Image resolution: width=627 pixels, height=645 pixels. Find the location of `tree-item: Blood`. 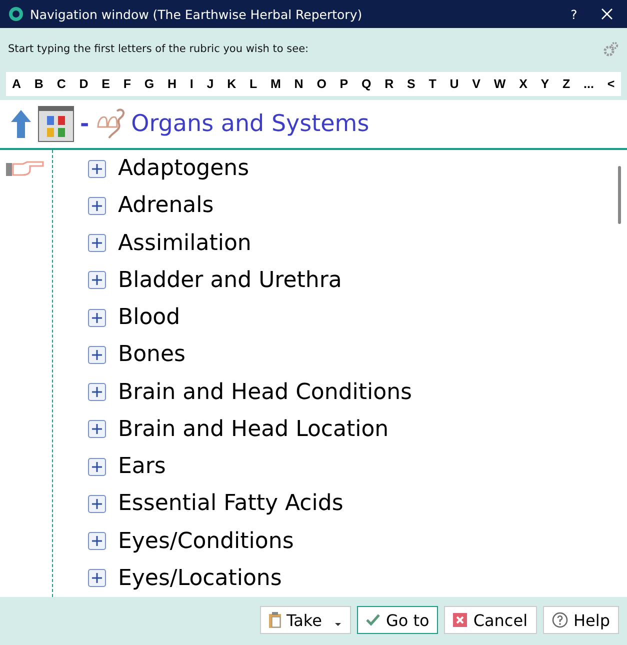

tree-item: Blood is located at coordinates (350, 317).